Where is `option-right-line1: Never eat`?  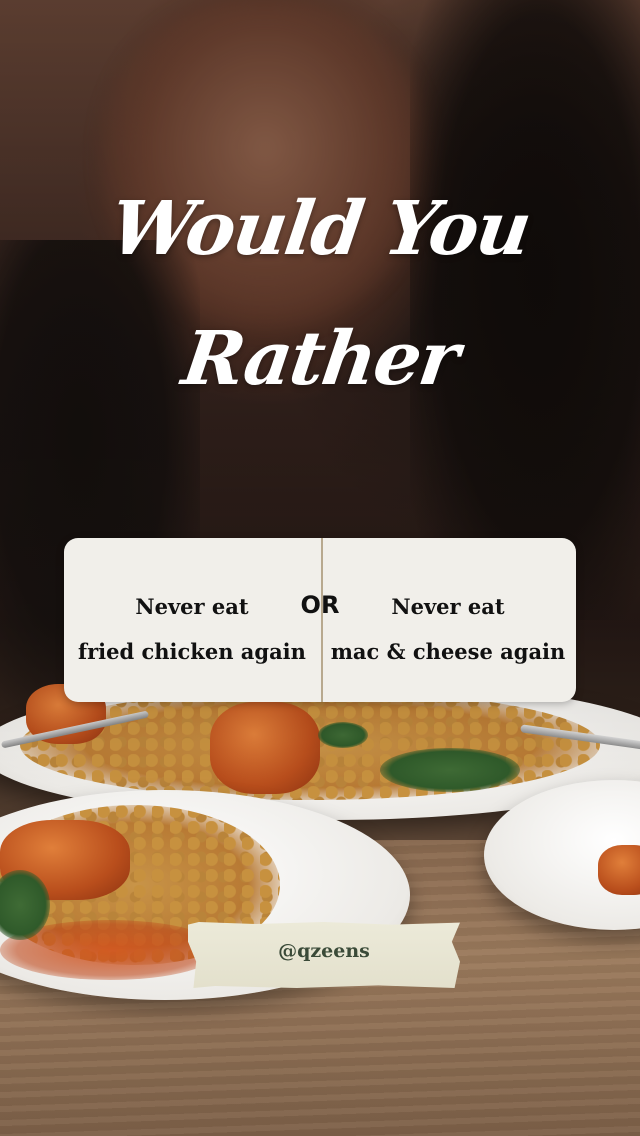 option-right-line1: Never eat is located at coordinates (448, 606).